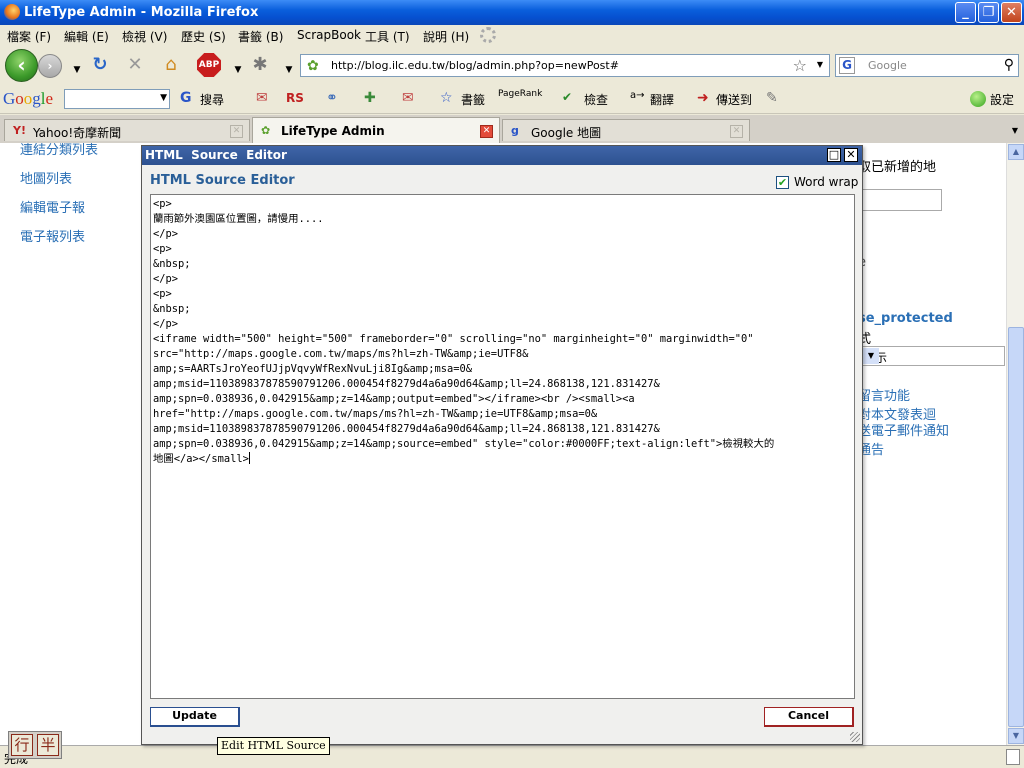 This screenshot has height=768, width=1024. I want to click on update-button: Update, so click(195, 717).